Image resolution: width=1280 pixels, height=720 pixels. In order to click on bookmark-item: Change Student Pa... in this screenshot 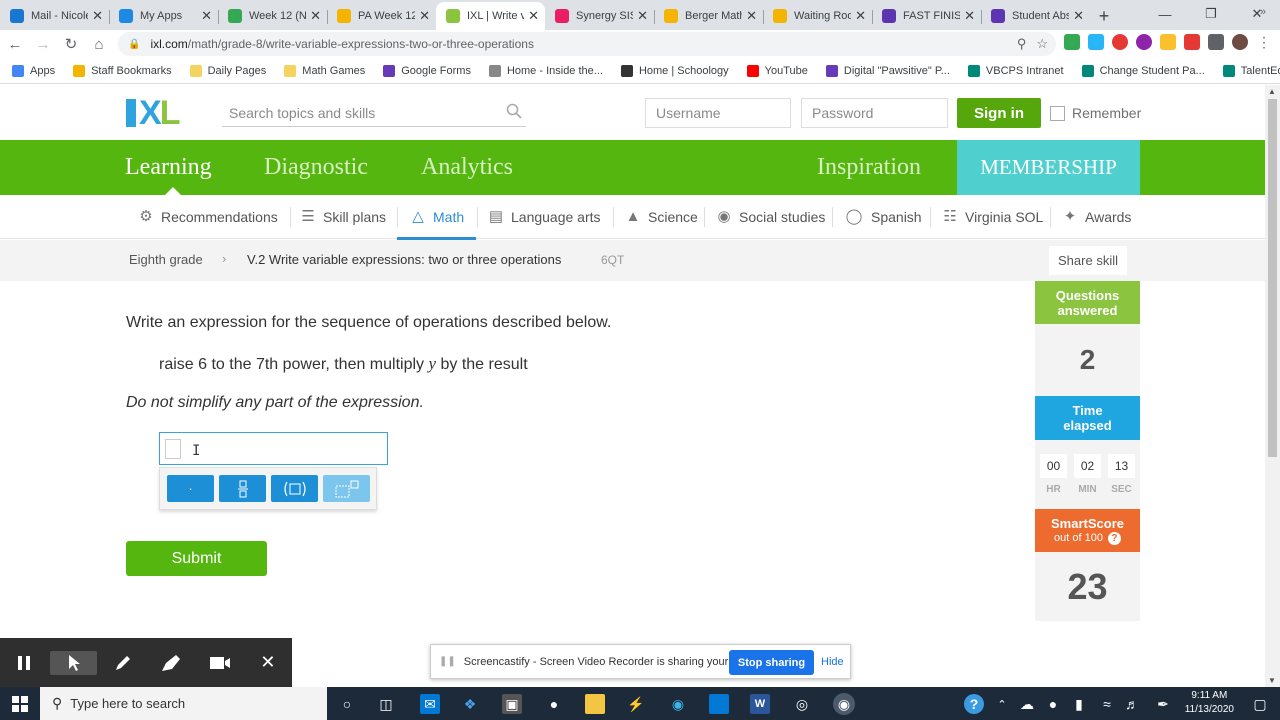, I will do `click(1143, 70)`.